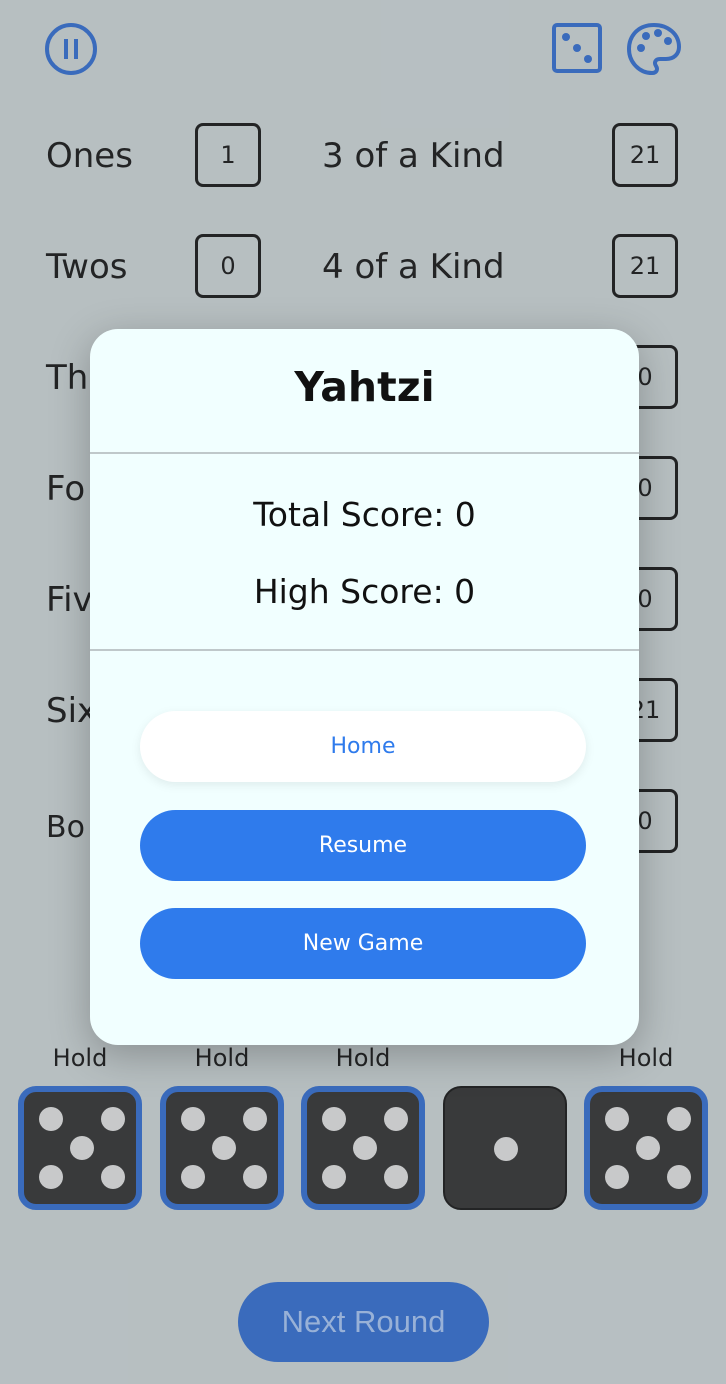 This screenshot has width=726, height=1384. Describe the element at coordinates (363, 746) in the screenshot. I see `home-button: Home` at that location.